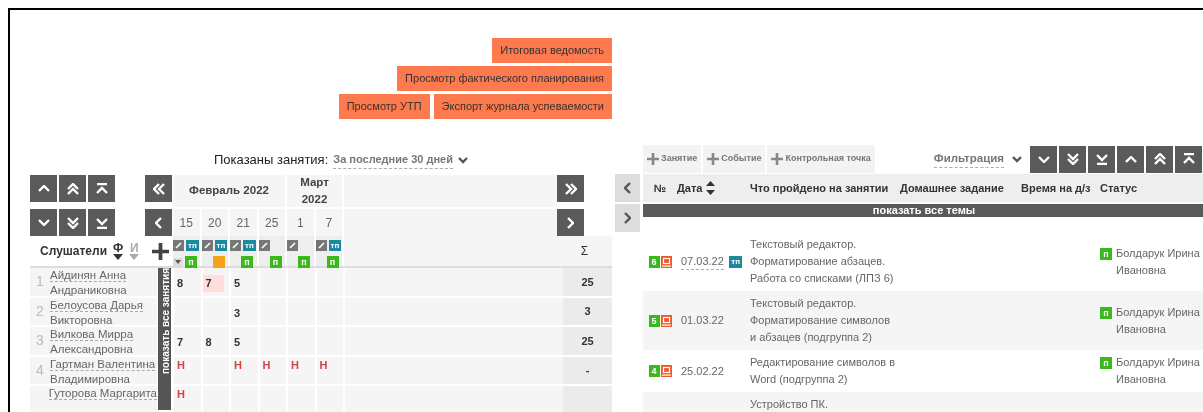 This screenshot has height=412, width=1203. I want to click on student-patronymic: Андраниковна, so click(88, 290).